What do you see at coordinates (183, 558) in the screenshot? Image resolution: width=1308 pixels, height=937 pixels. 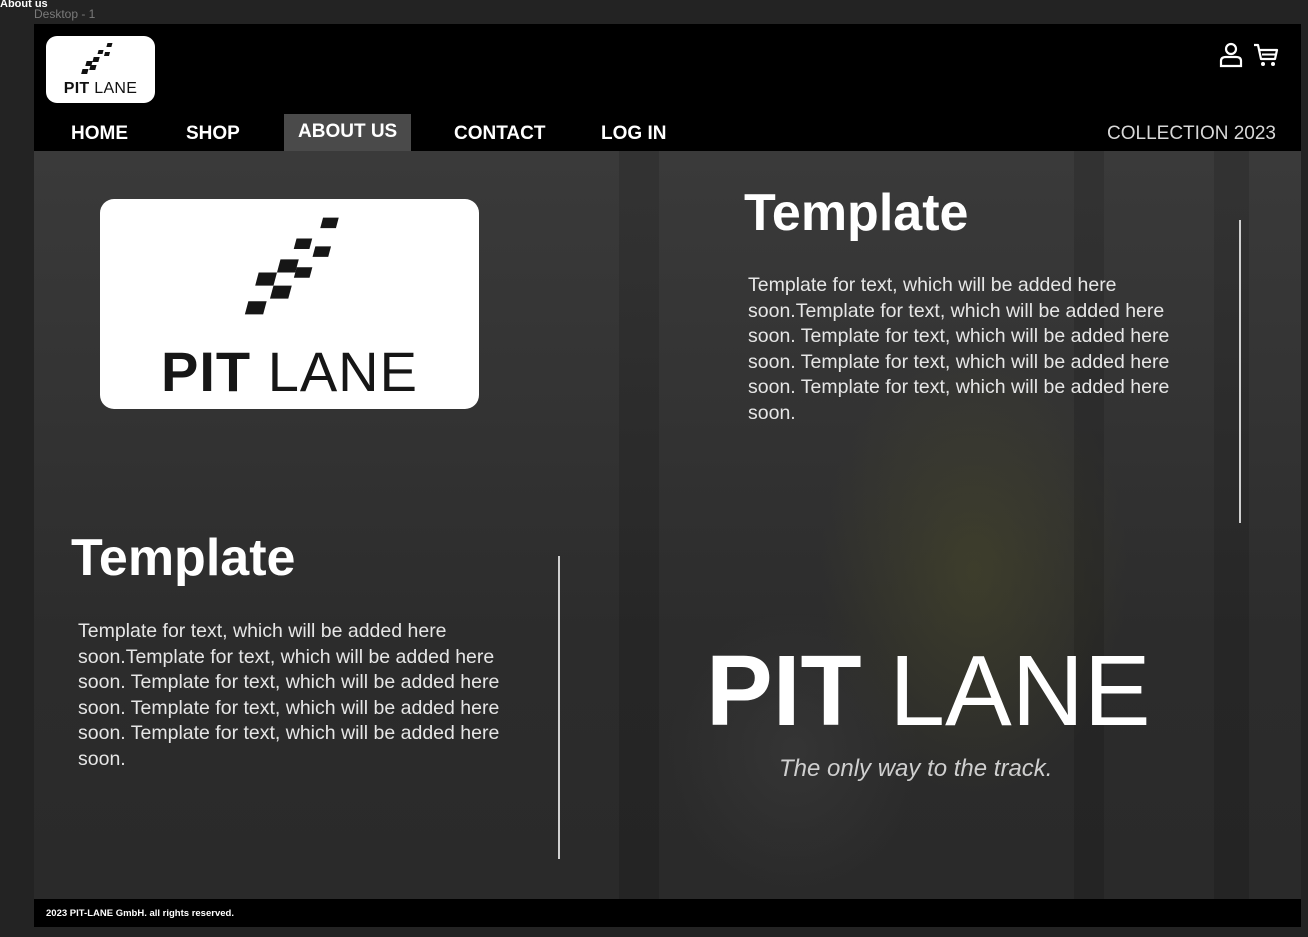 I see `section2-title: Template` at bounding box center [183, 558].